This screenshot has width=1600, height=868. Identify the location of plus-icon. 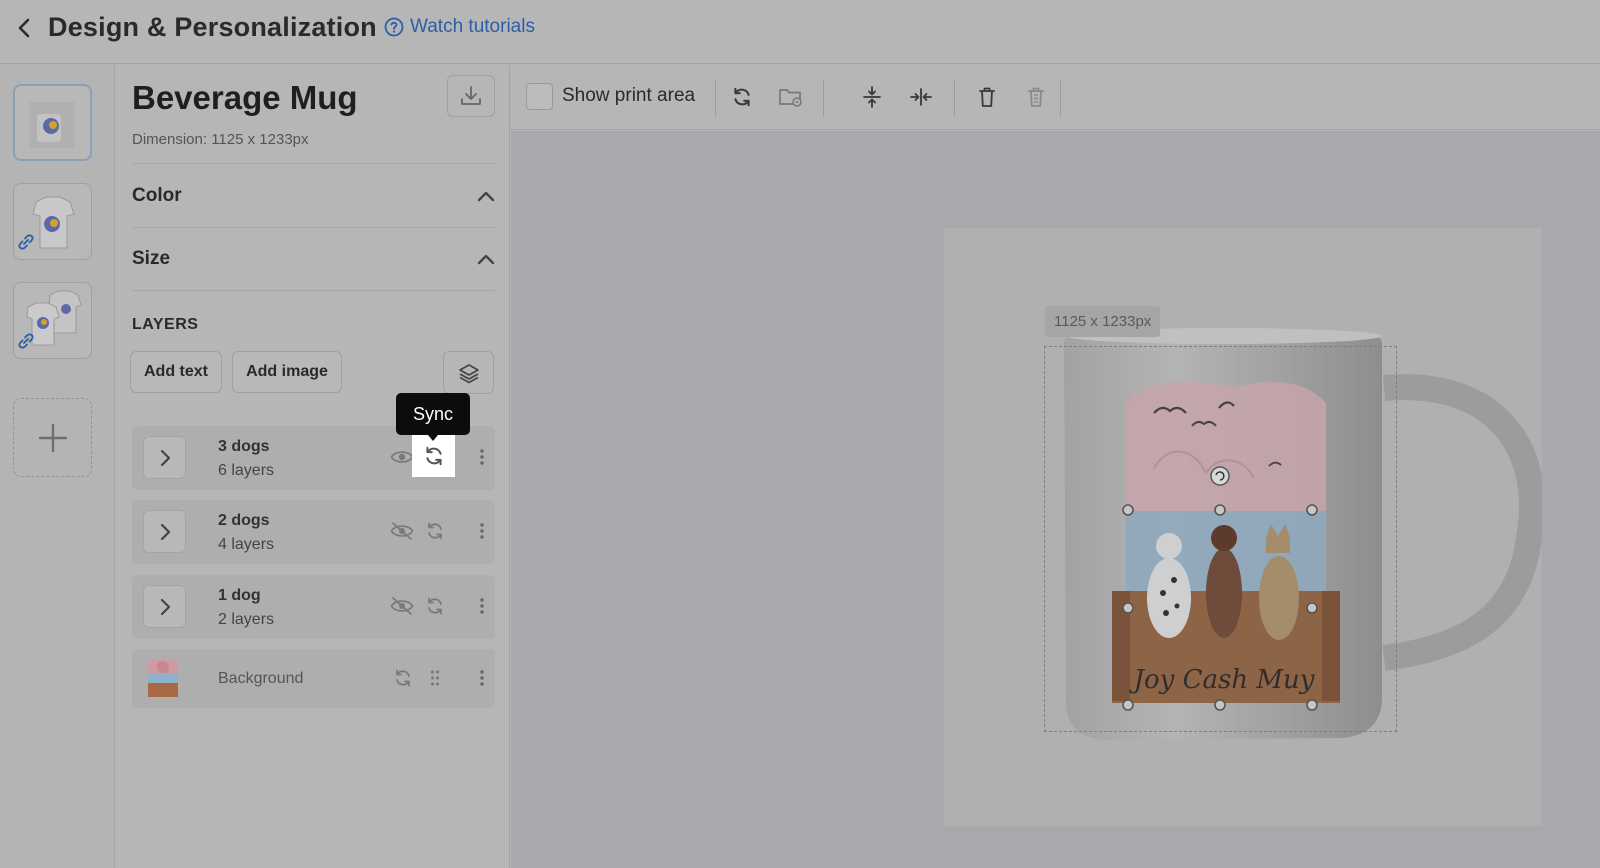
(52, 437).